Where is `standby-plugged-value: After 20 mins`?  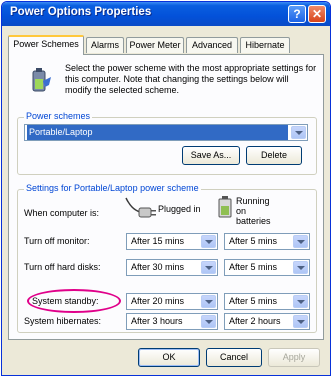
standby-plugged-value: After 20 mins is located at coordinates (158, 301).